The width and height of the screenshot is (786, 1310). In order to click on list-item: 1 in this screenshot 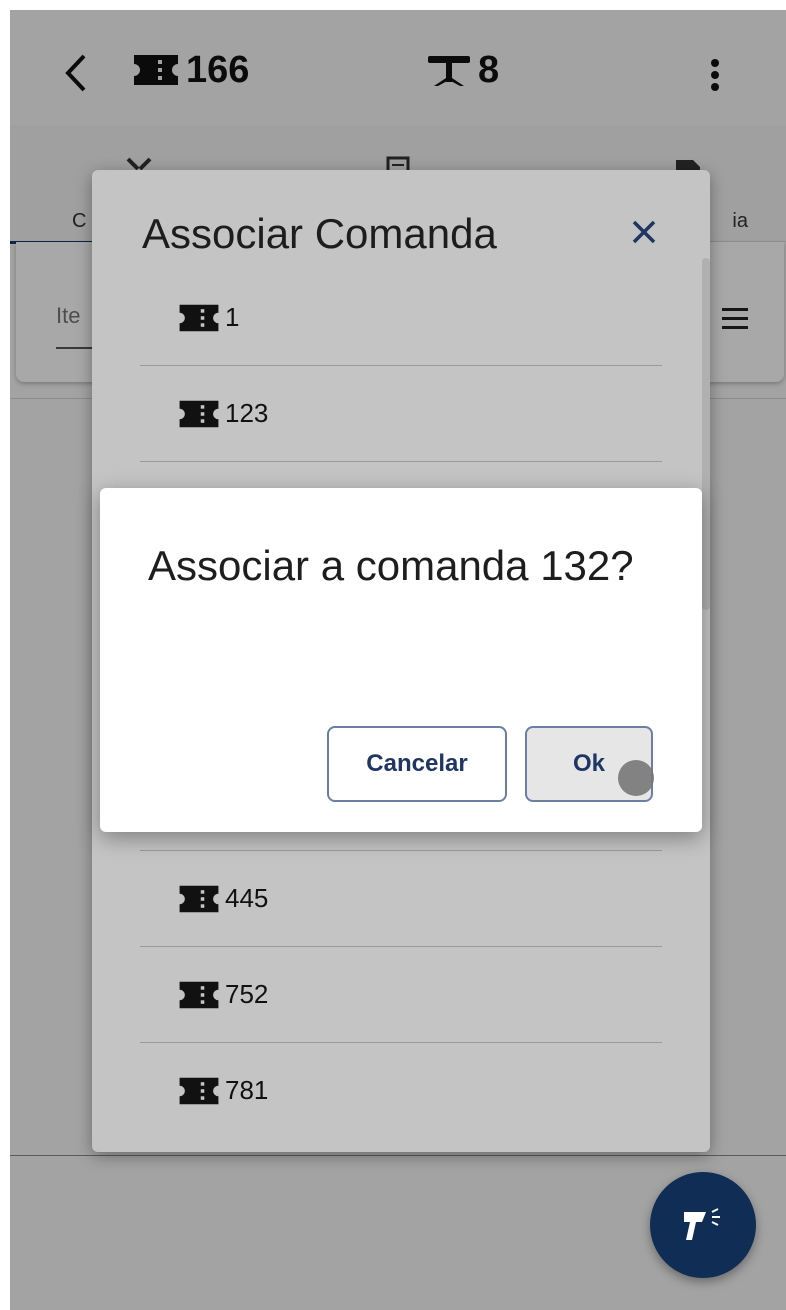, I will do `click(401, 318)`.